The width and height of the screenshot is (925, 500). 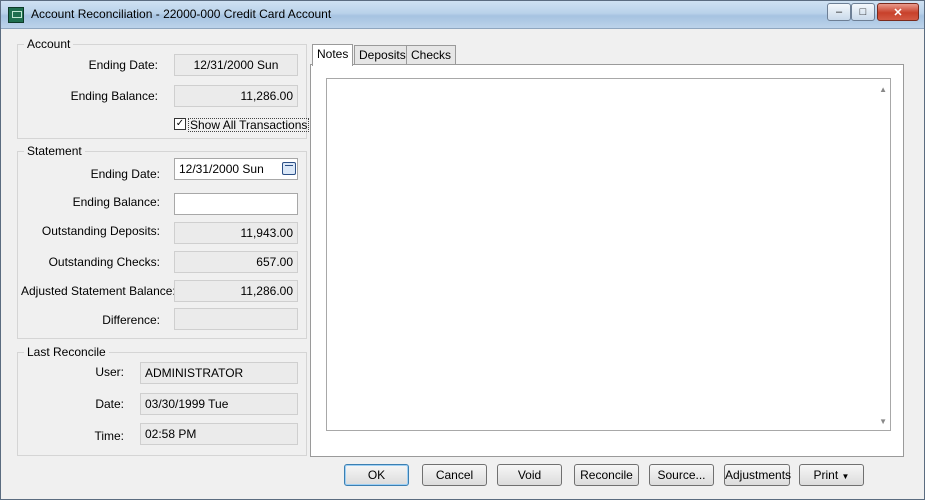 What do you see at coordinates (104, 262) in the screenshot?
I see `outstanding-checks-label: Outstanding Checks:` at bounding box center [104, 262].